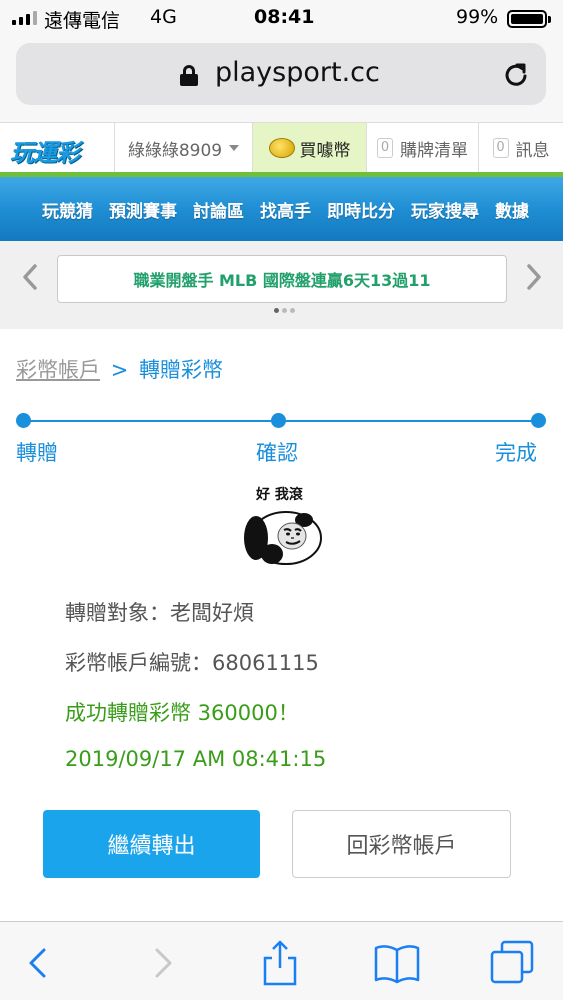  I want to click on messages-link: 0 訊息, so click(520, 148).